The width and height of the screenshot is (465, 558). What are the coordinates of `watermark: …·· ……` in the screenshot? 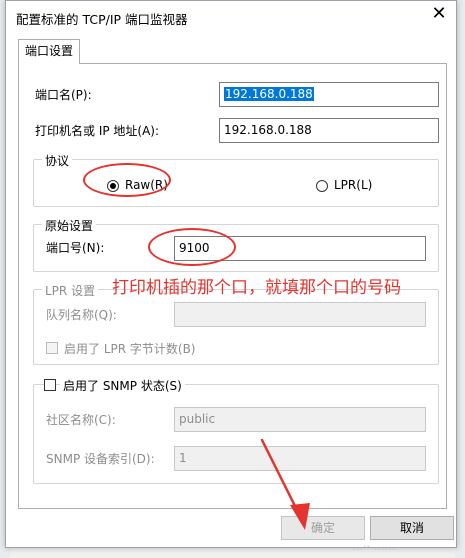 It's located at (374, 546).